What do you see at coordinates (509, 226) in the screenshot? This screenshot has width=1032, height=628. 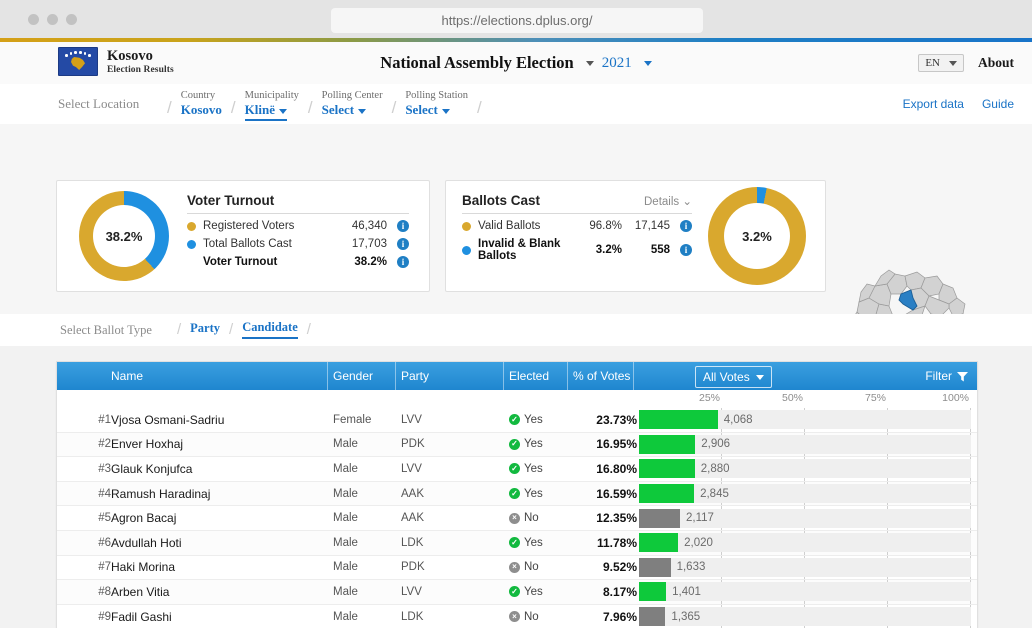 I see `legend-label: Valid Ballots` at bounding box center [509, 226].